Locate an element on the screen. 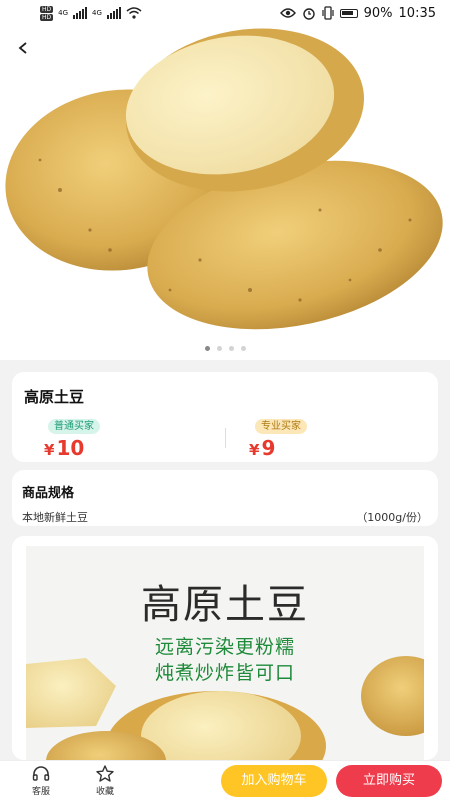 This screenshot has height=800, width=450. bottom-action-bar: 客服 收藏 加入购物车 立即购买 is located at coordinates (225, 780).